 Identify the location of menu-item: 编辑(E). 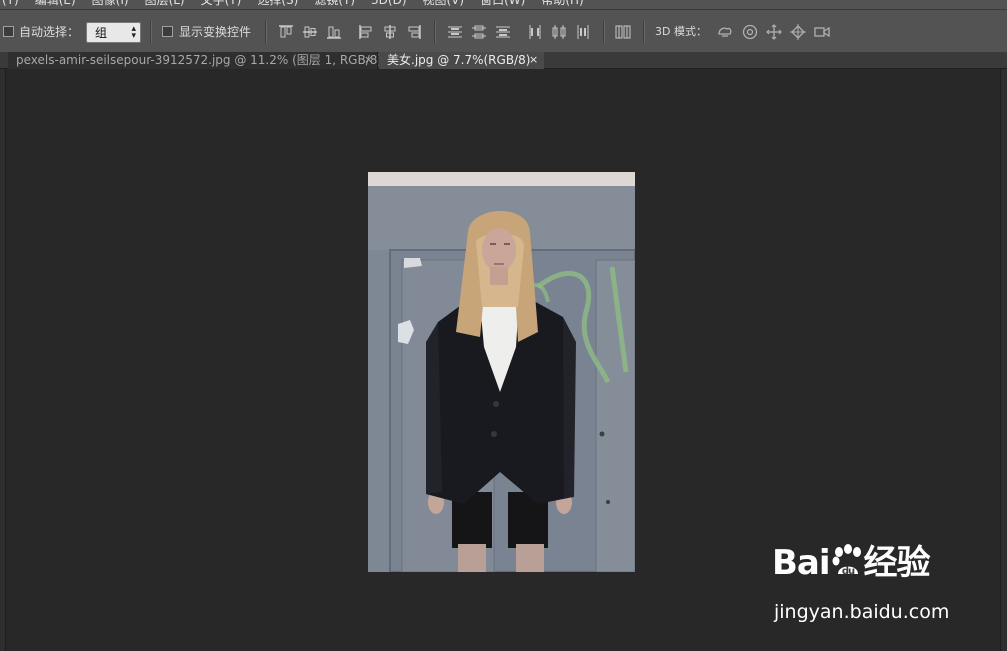
(55, 4).